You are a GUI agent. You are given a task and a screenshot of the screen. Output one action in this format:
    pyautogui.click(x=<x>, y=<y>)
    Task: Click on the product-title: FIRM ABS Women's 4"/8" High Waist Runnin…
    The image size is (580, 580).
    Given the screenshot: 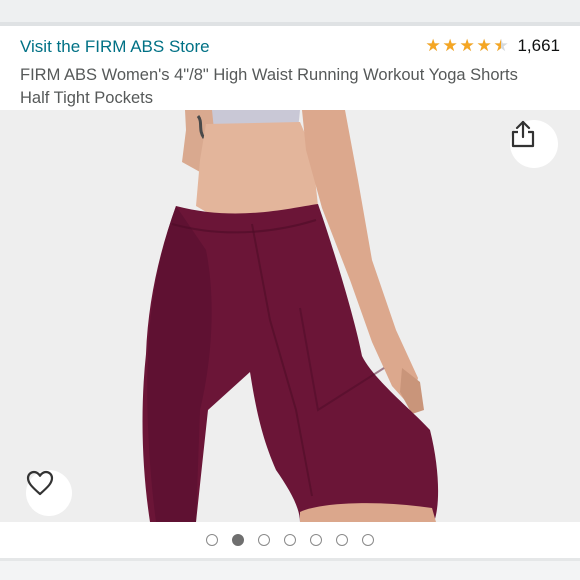 What is the action you would take?
    pyautogui.click(x=269, y=86)
    